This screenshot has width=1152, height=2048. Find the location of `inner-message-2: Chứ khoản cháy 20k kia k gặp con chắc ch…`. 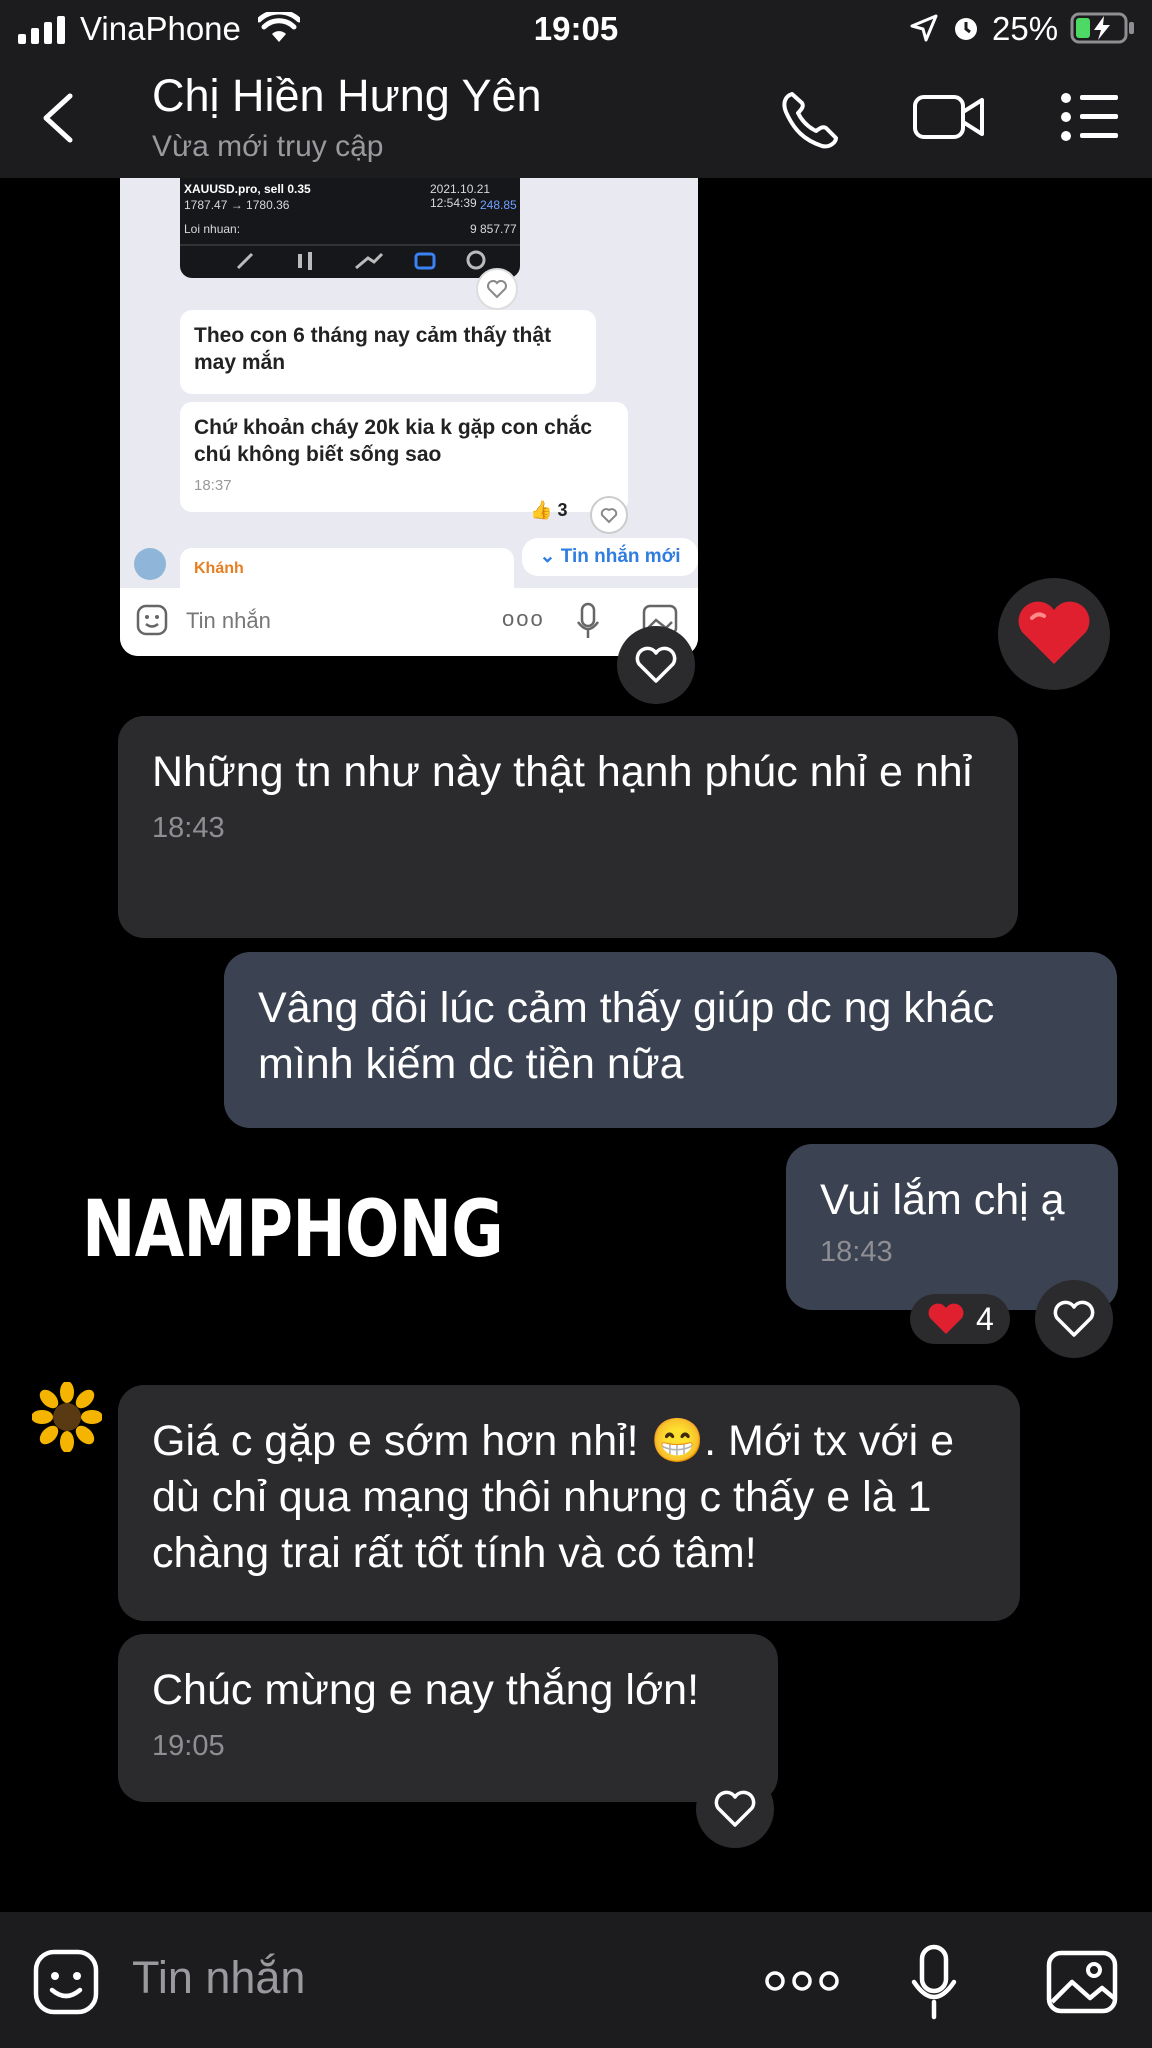

inner-message-2: Chứ khoản cháy 20k kia k gặp con chắc ch… is located at coordinates (404, 457).